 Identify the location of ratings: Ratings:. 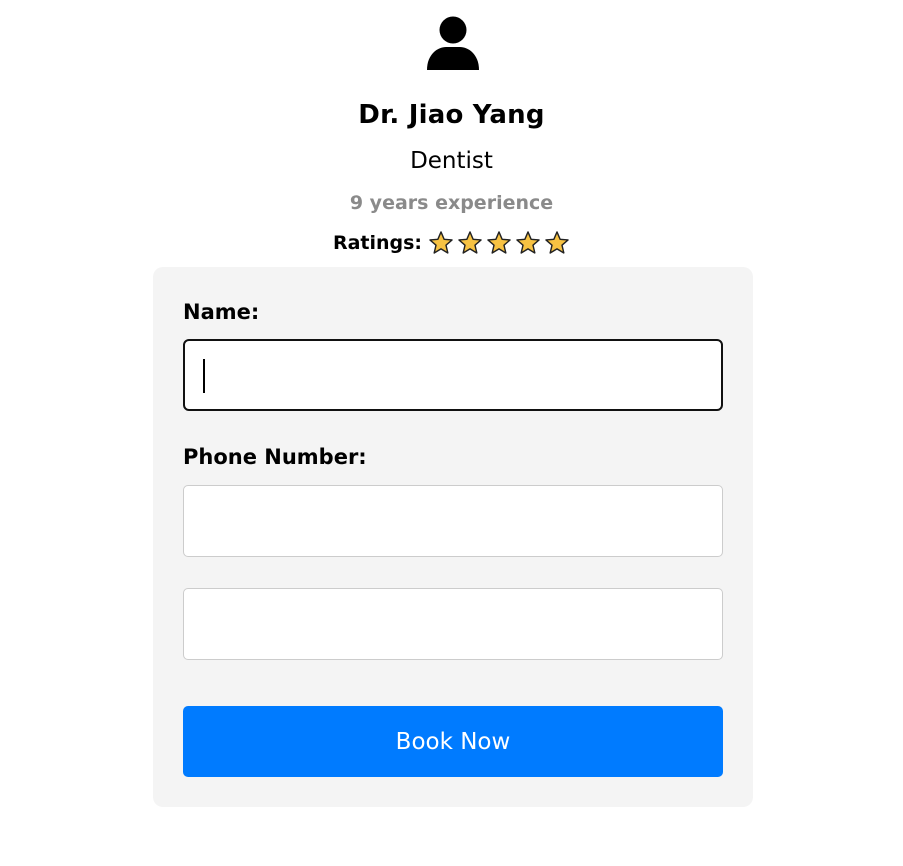
(451, 243).